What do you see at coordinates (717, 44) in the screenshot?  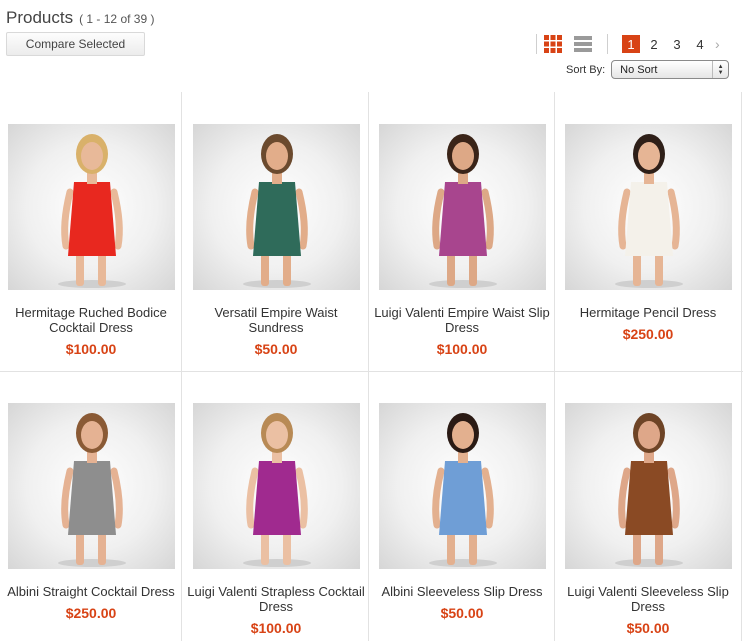 I see `chevron-right-icon: ›` at bounding box center [717, 44].